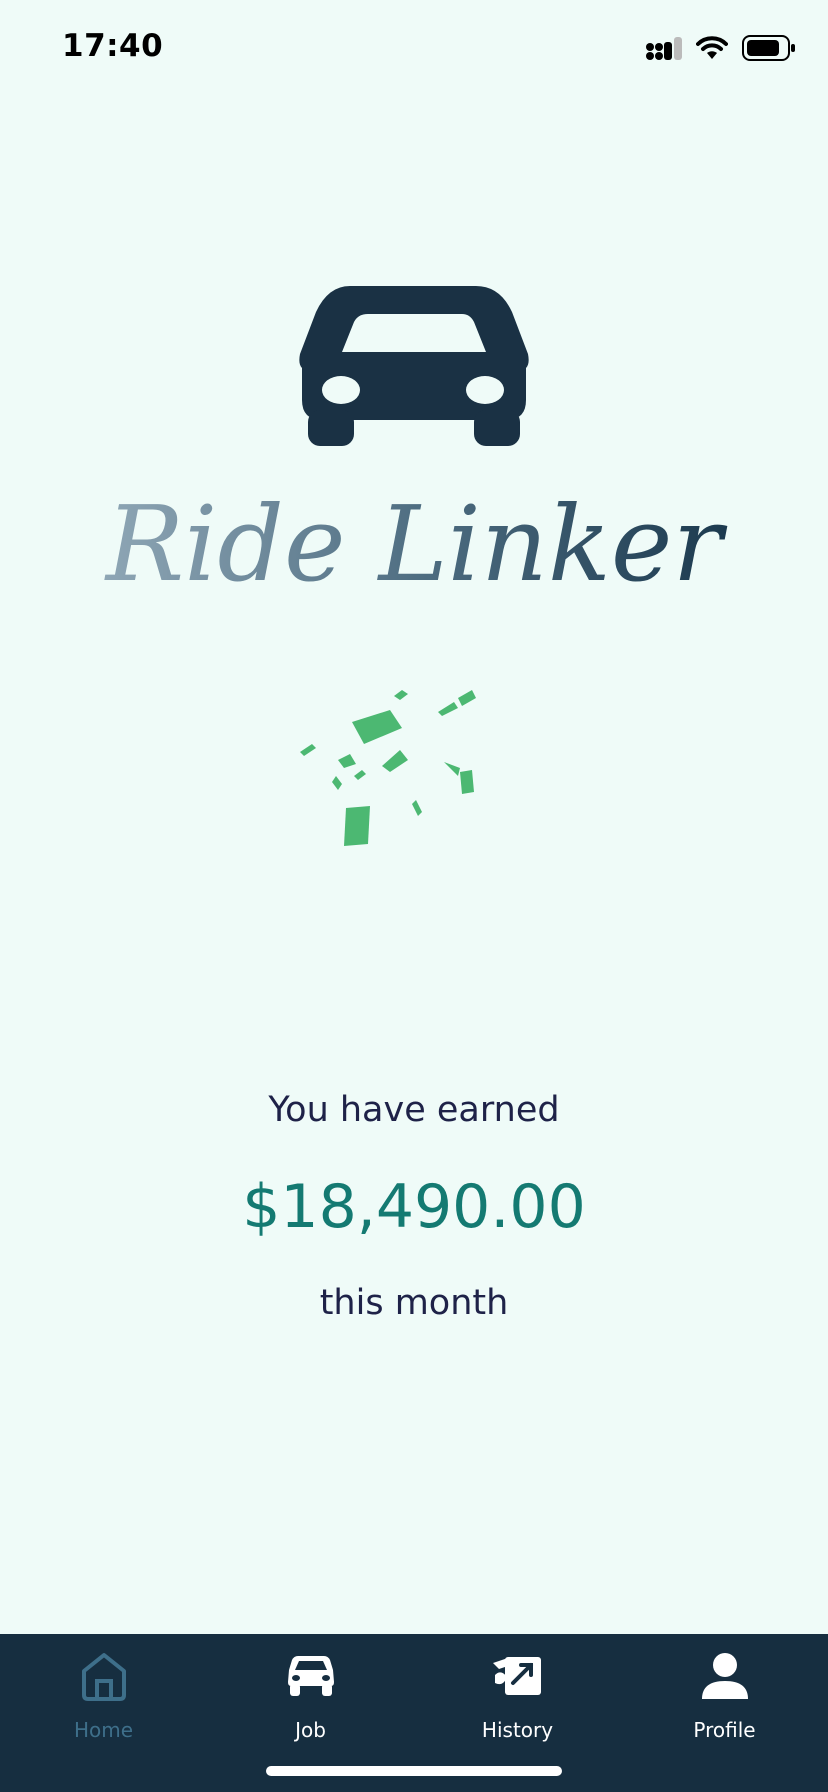 The height and width of the screenshot is (1792, 828). What do you see at coordinates (769, 50) in the screenshot?
I see `battery-icon` at bounding box center [769, 50].